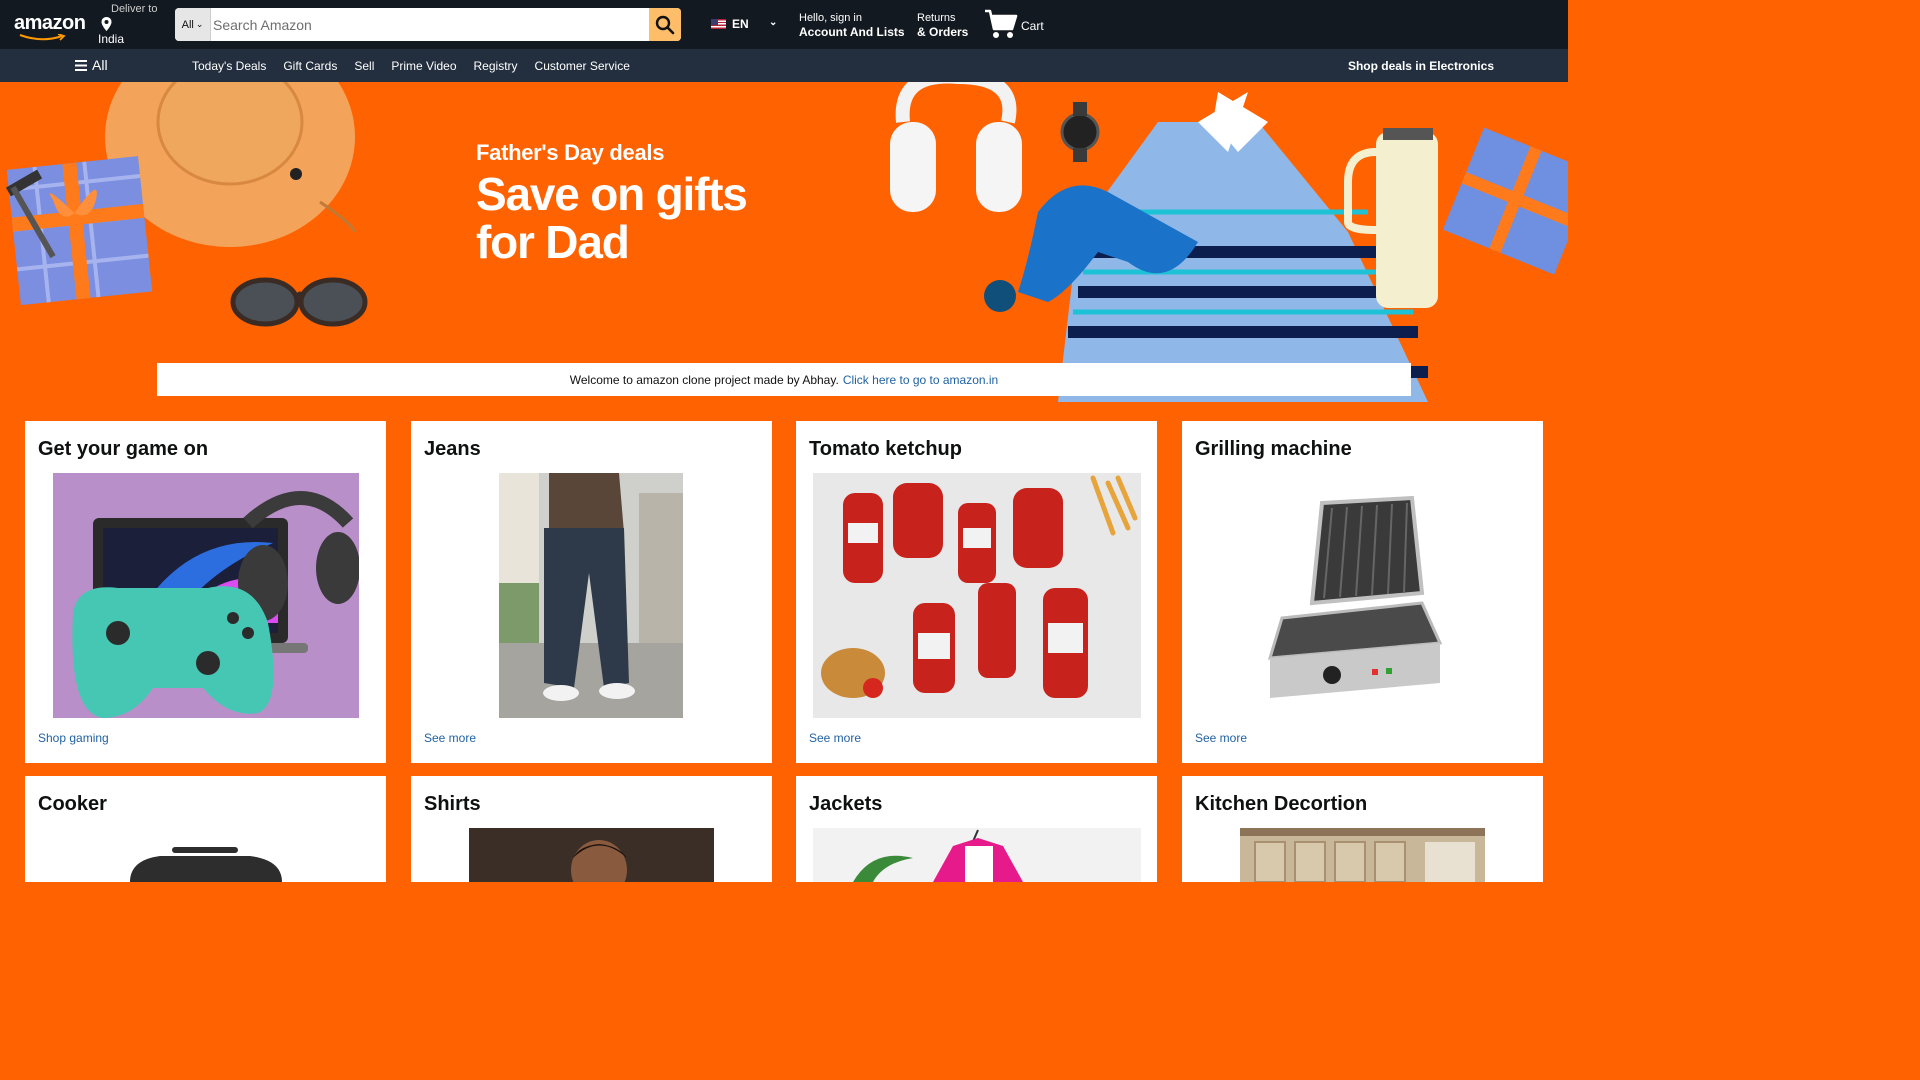 The image size is (1920, 1080). Describe the element at coordinates (936, 18) in the screenshot. I see `returns-label: Returns` at that location.